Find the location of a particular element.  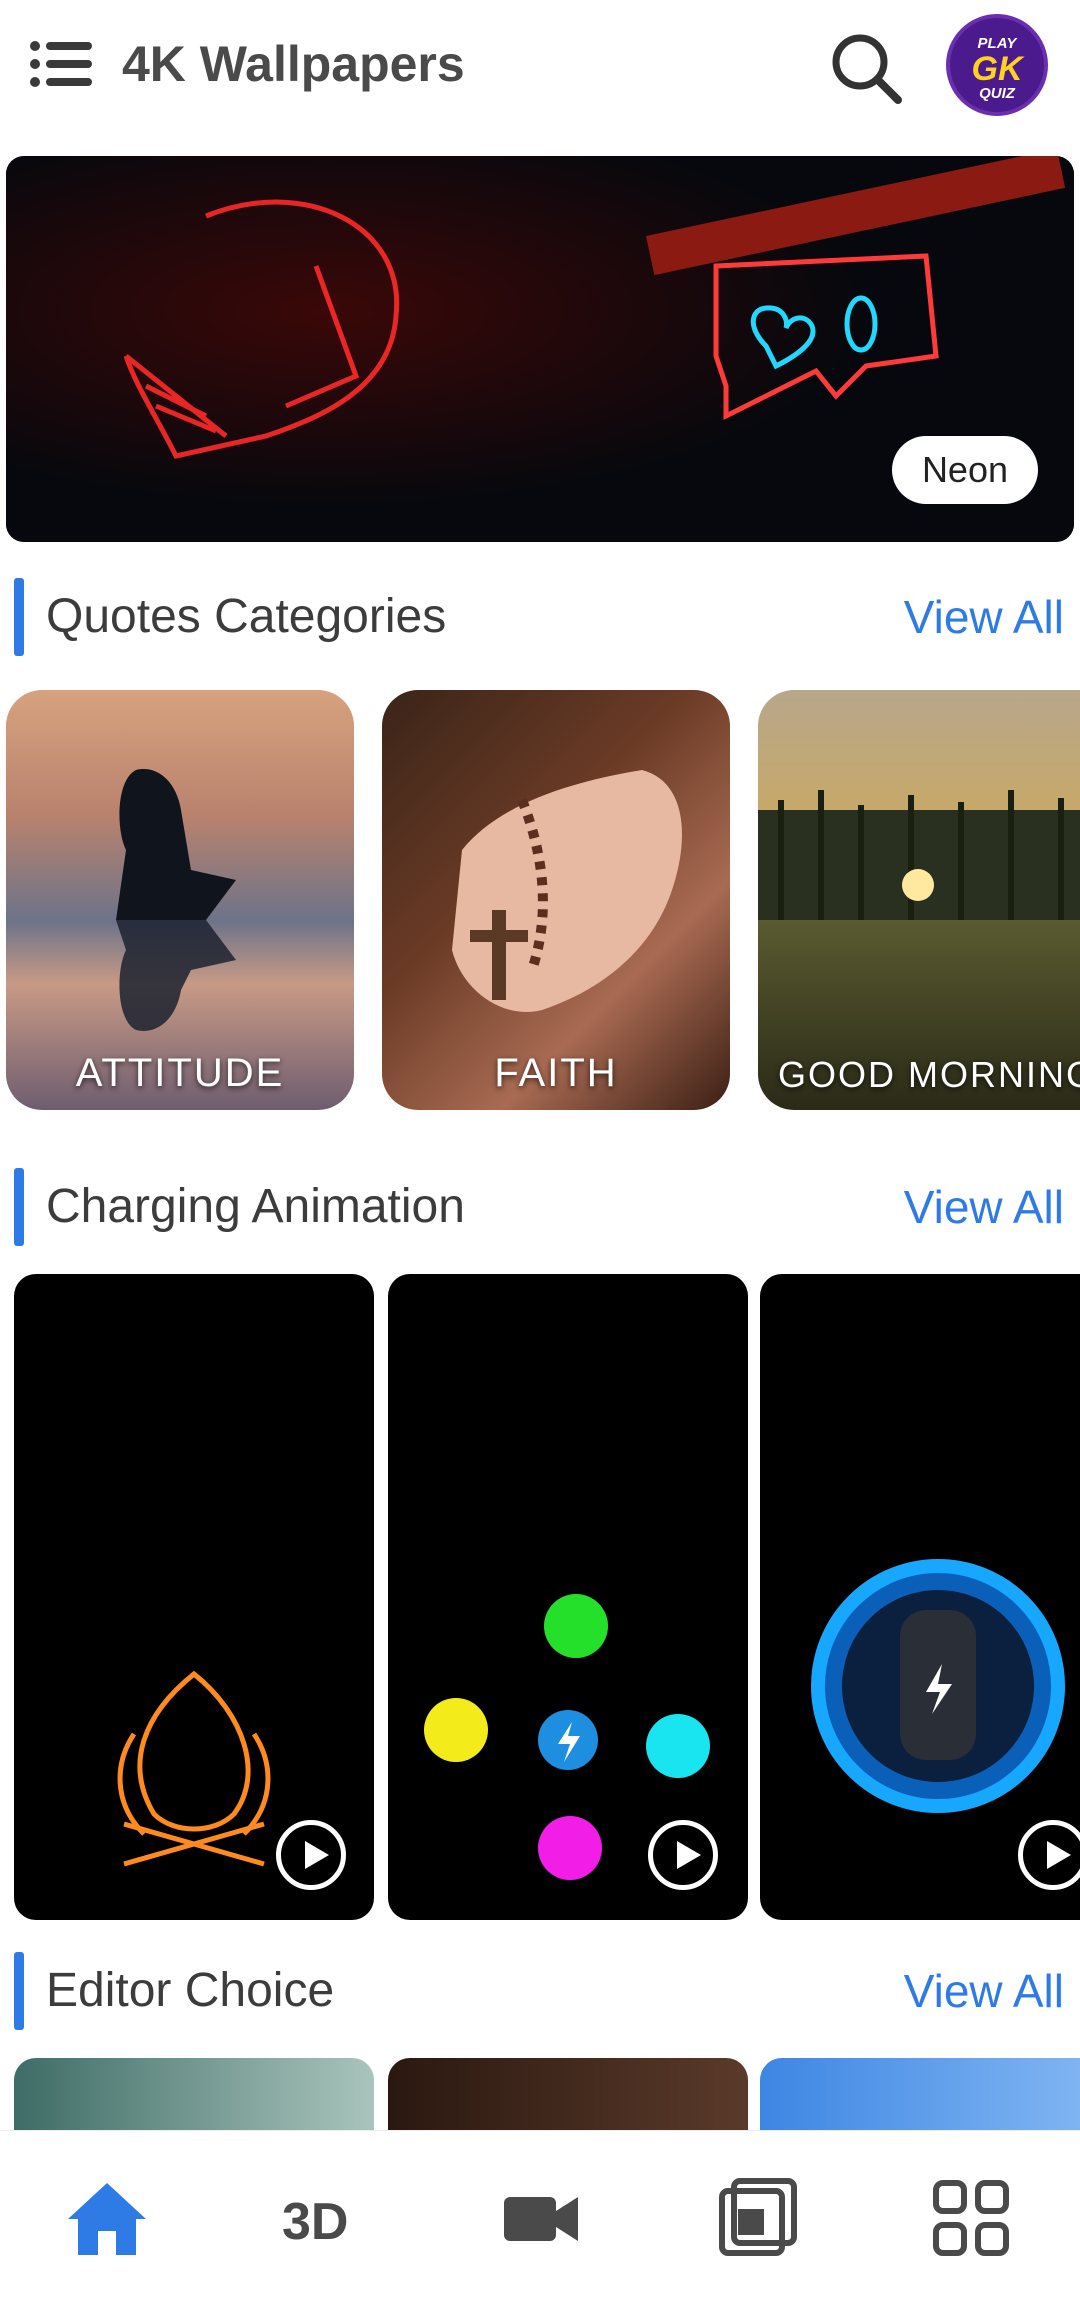

charging-card-dots is located at coordinates (568, 1597).